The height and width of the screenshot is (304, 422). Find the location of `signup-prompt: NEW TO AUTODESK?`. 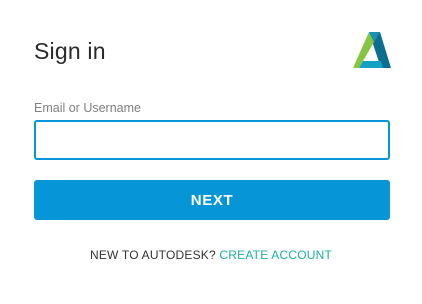

signup-prompt: NEW TO AUTODESK? is located at coordinates (154, 255).